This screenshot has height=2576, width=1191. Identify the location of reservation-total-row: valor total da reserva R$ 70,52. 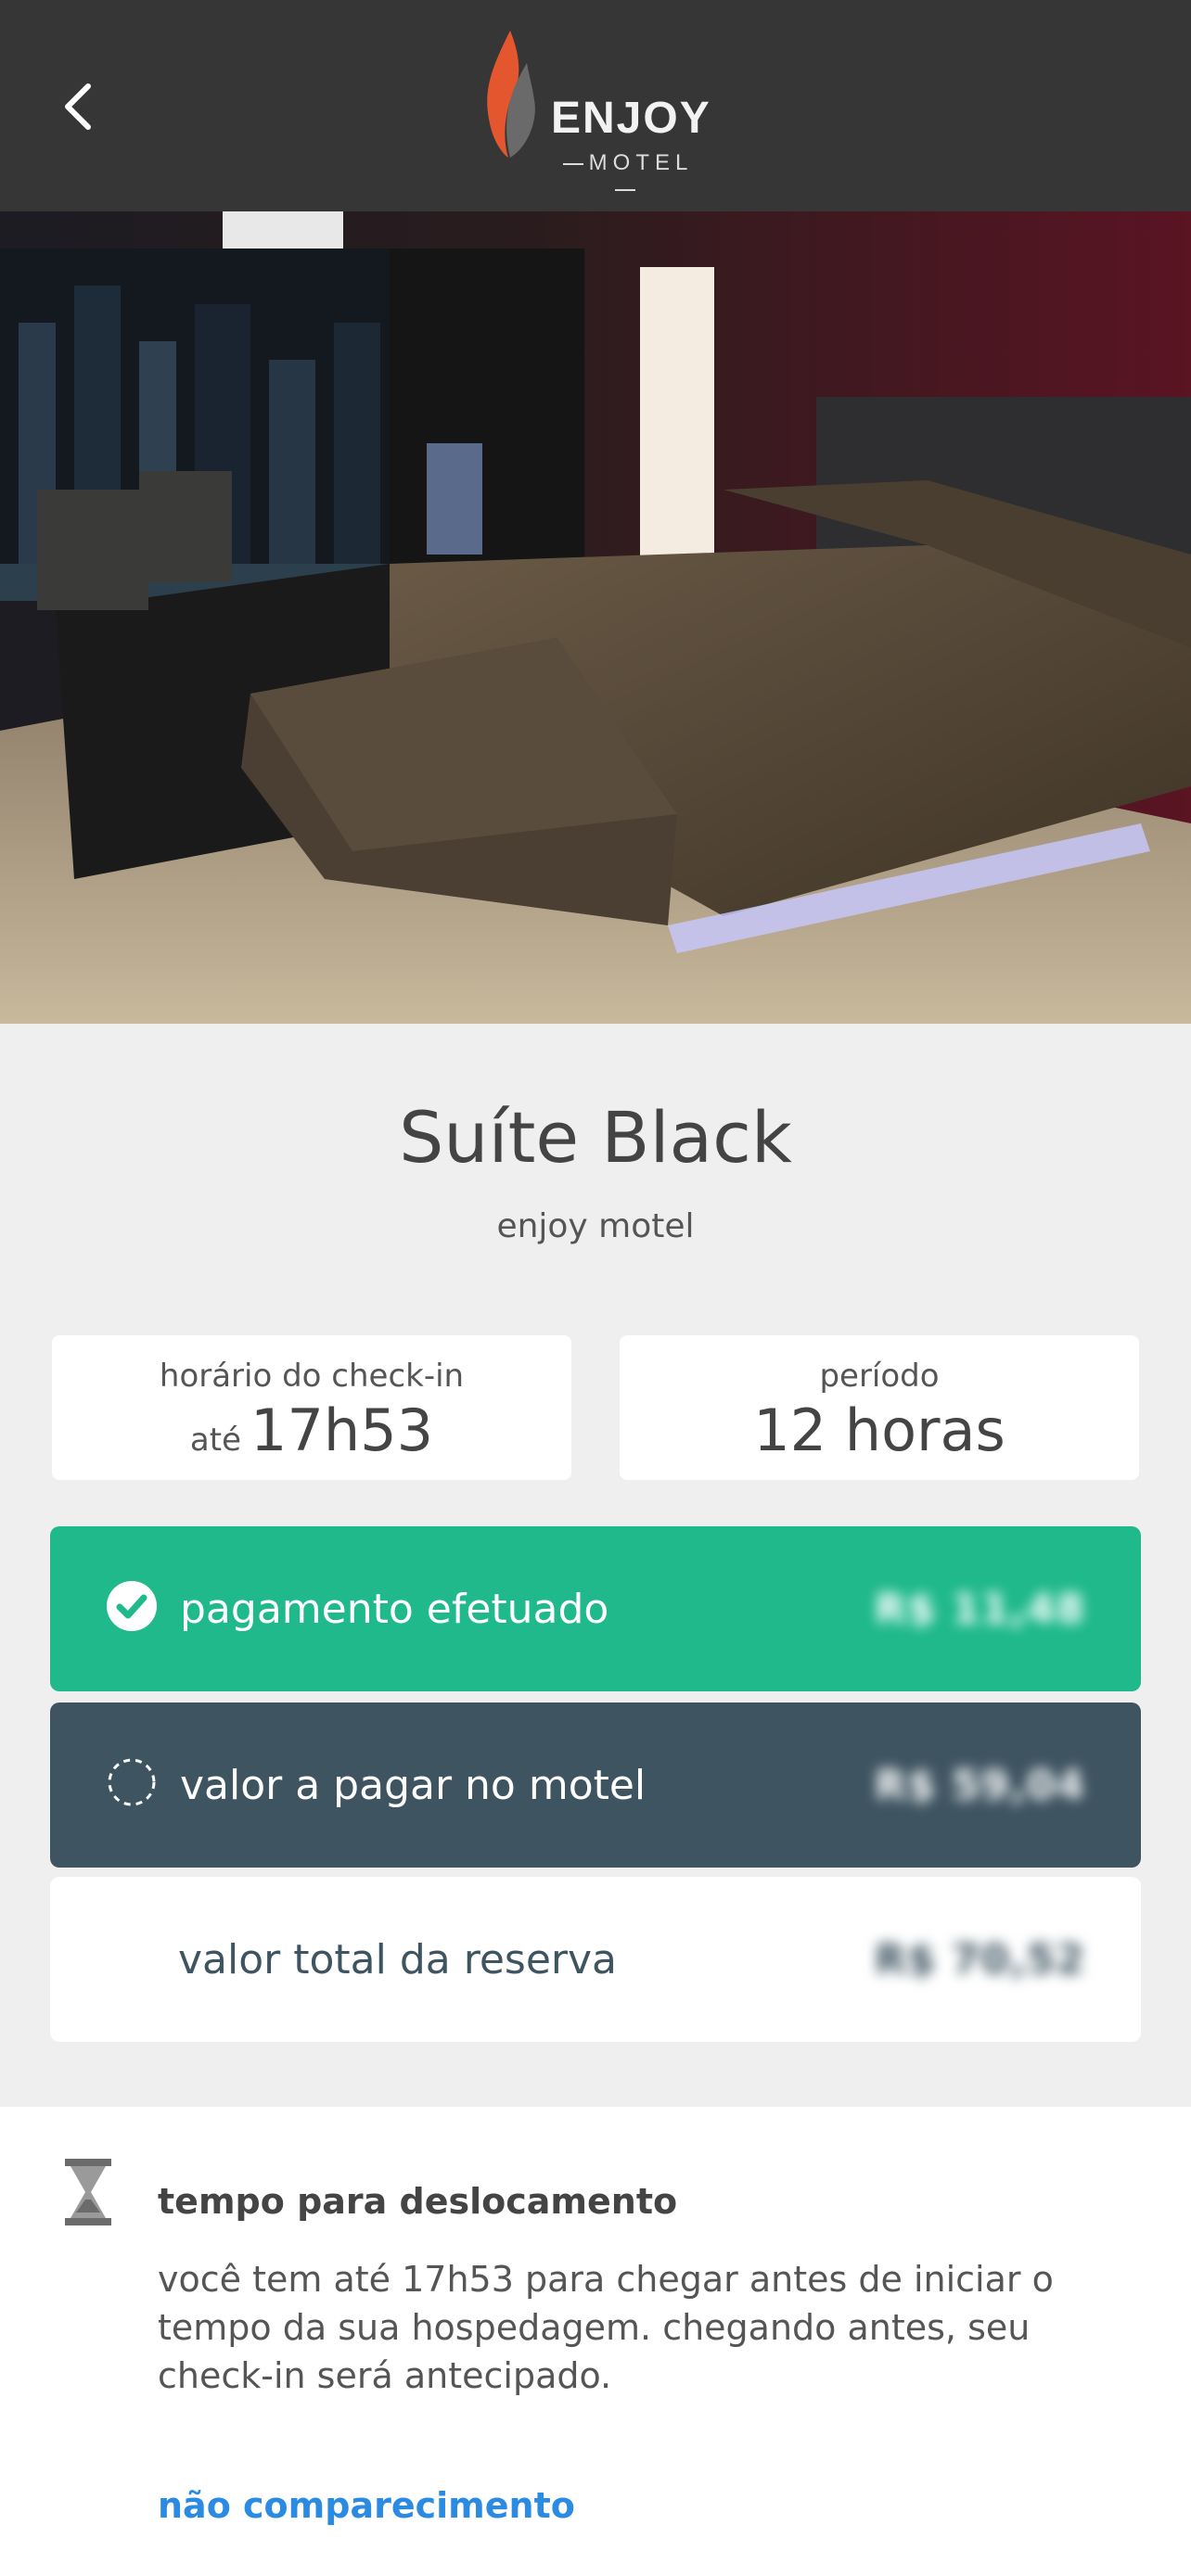
(595, 1959).